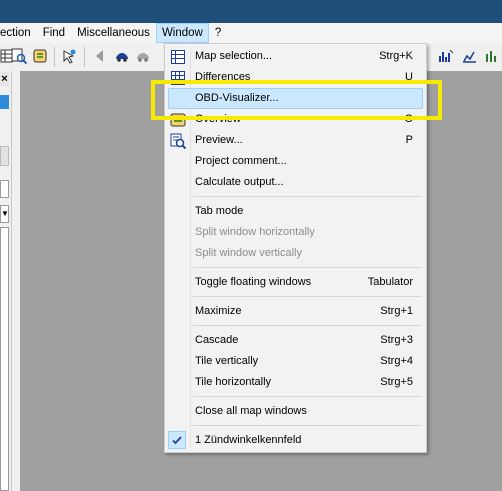 The height and width of the screenshot is (491, 502). Describe the element at coordinates (295, 361) in the screenshot. I see `menu-item-tile-vertically: Tile vertically Strg+4` at that location.